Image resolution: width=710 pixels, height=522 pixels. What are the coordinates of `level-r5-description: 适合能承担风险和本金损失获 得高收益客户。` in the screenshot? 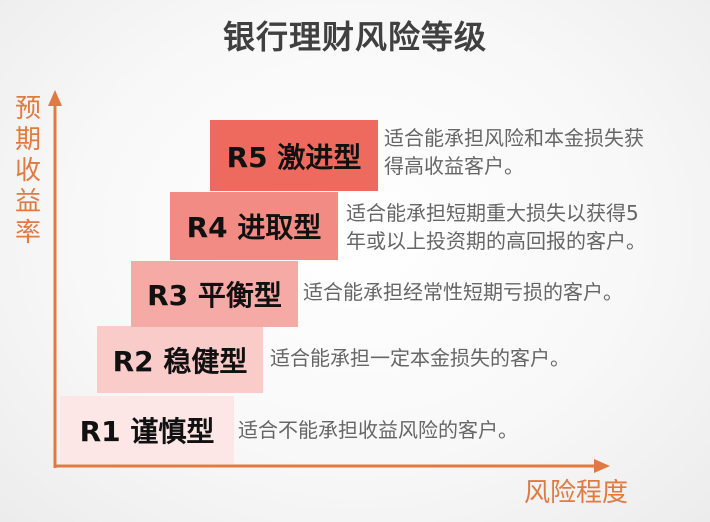 It's located at (514, 152).